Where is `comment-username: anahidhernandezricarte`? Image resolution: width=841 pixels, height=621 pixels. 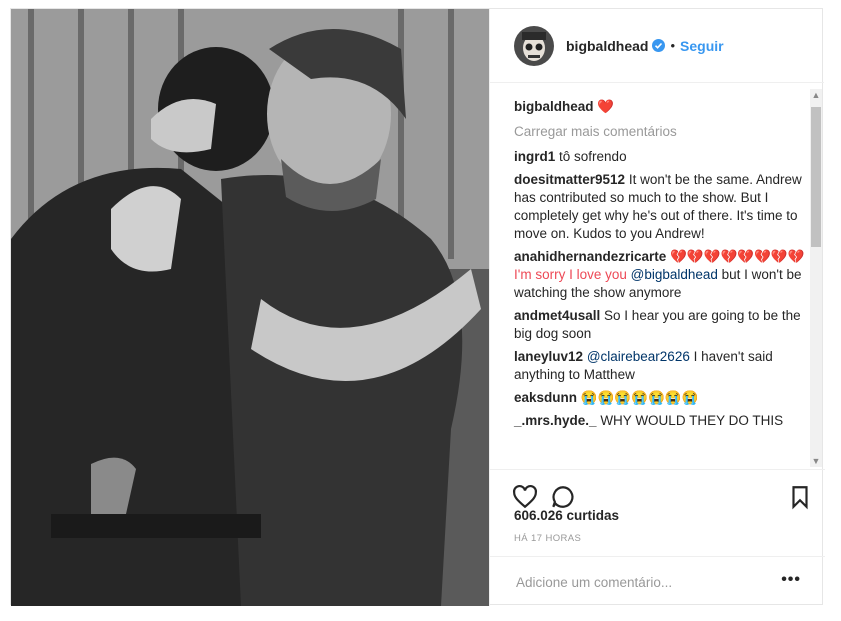
comment-username: anahidhernandezricarte is located at coordinates (590, 256).